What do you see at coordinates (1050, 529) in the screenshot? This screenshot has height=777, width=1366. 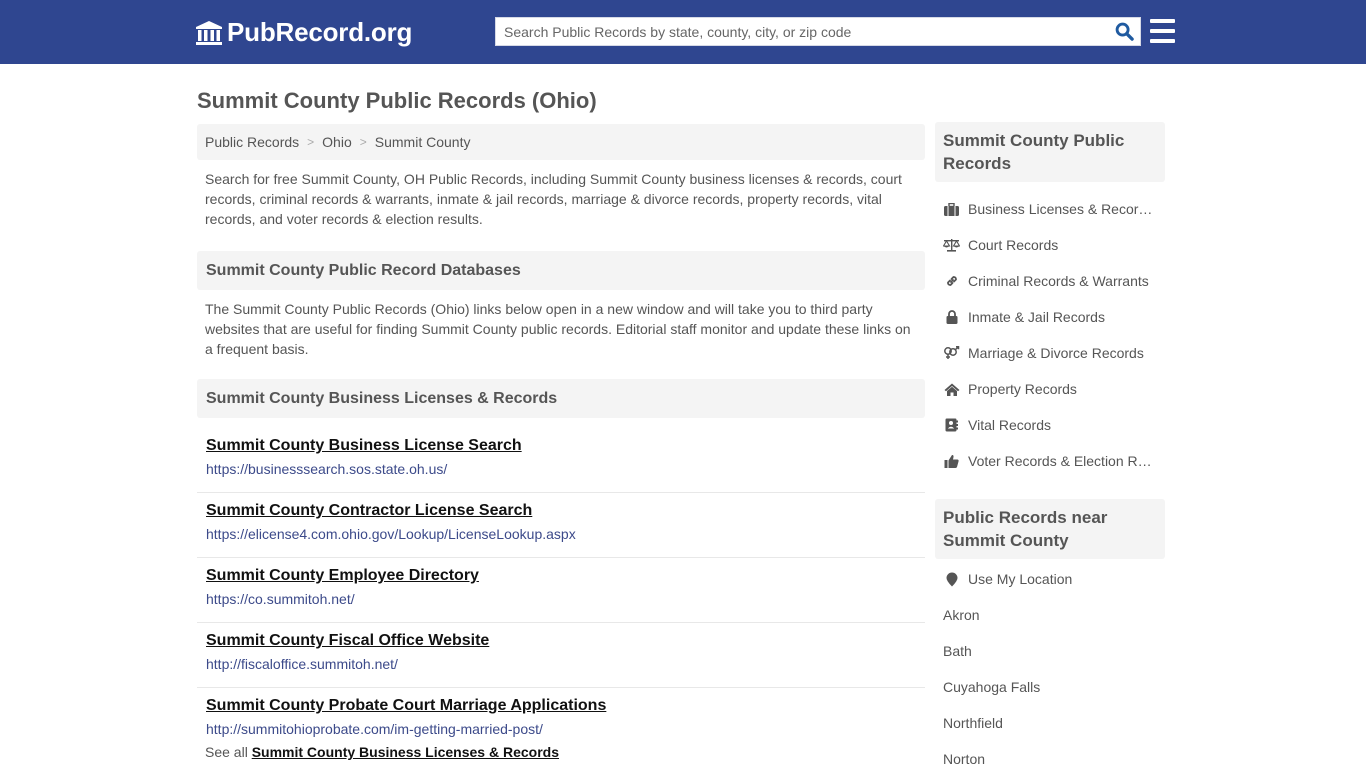 I see `sidebar-near-heading: Public Records near Summit County` at bounding box center [1050, 529].